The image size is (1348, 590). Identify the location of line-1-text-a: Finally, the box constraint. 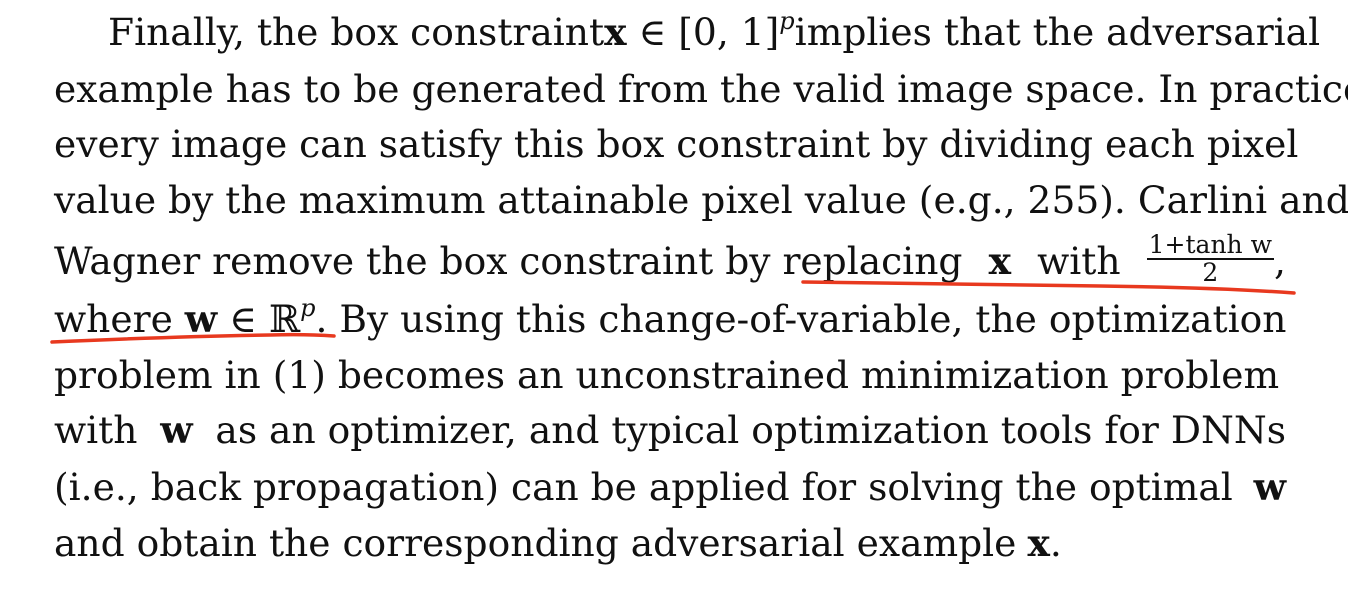
(356, 32).